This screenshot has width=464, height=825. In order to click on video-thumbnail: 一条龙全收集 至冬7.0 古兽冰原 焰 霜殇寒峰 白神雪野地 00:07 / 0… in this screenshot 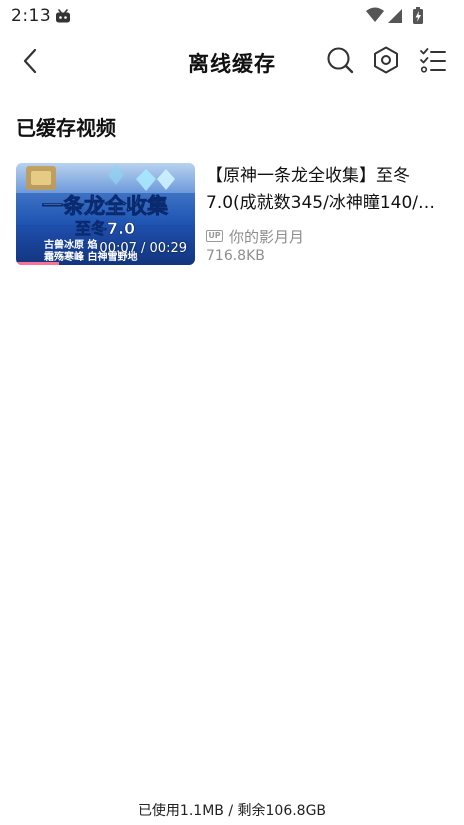, I will do `click(105, 214)`.